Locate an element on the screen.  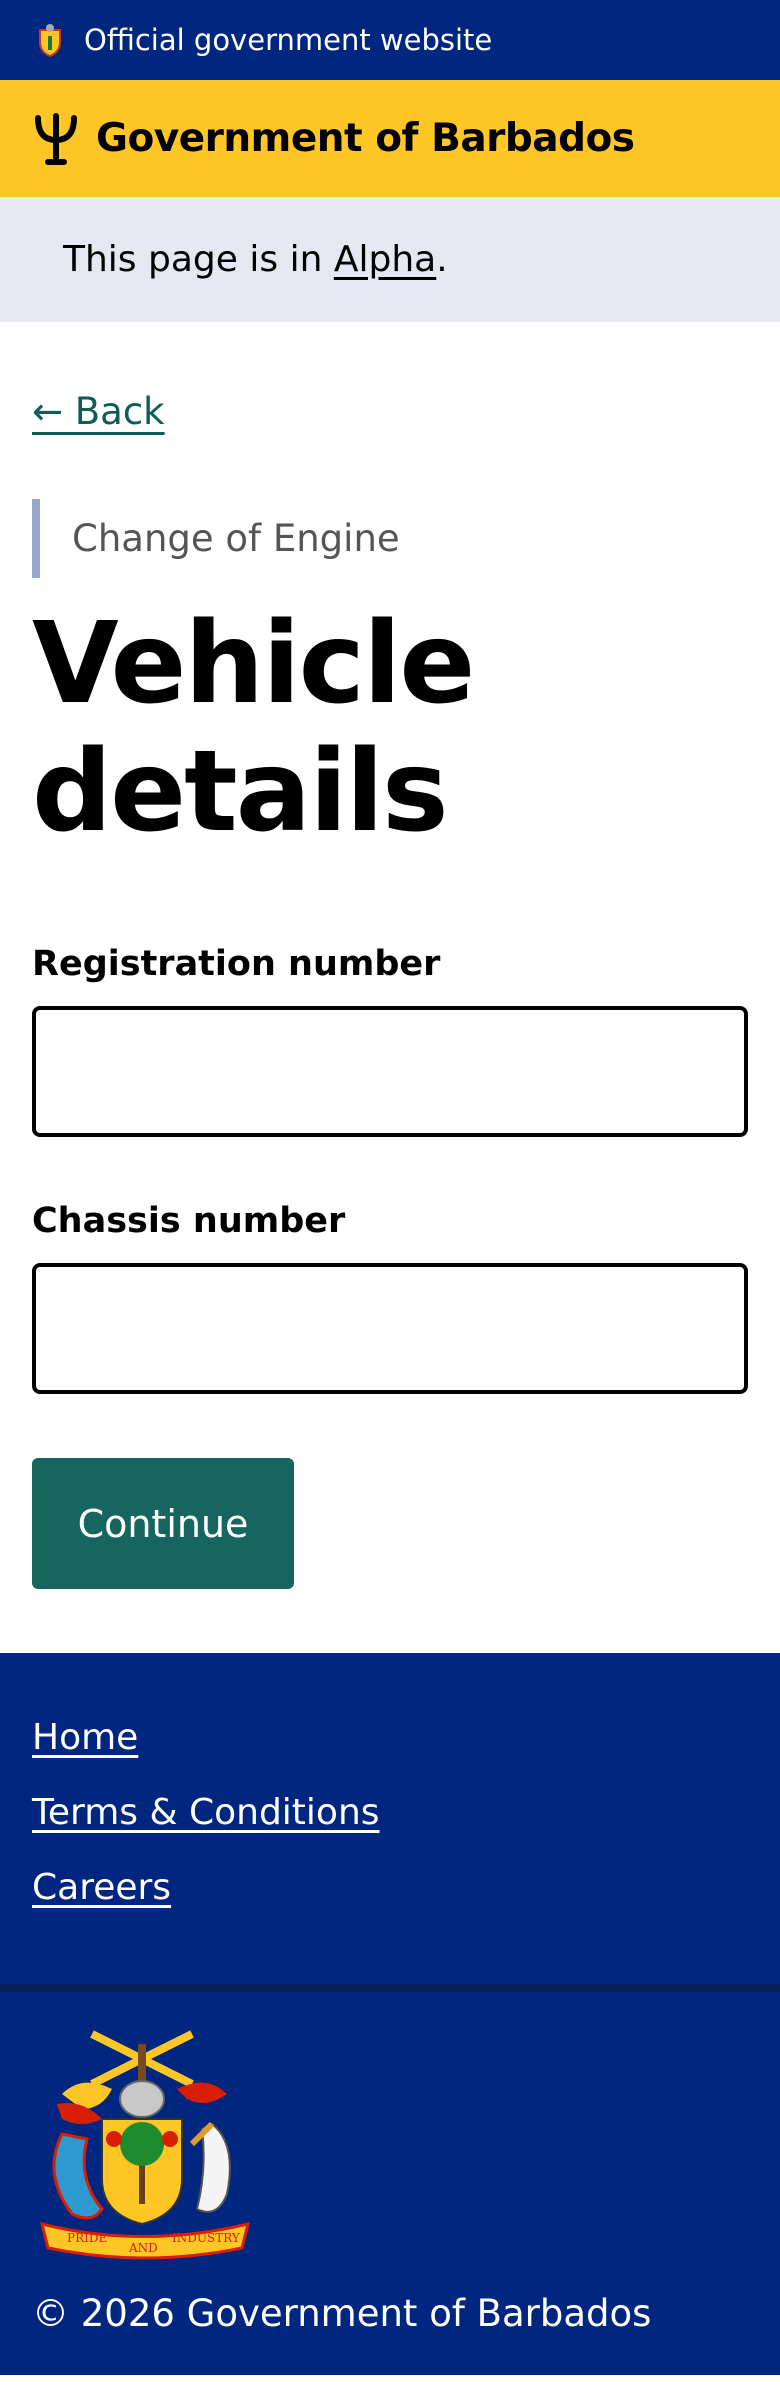
registration-input is located at coordinates (390, 1071).